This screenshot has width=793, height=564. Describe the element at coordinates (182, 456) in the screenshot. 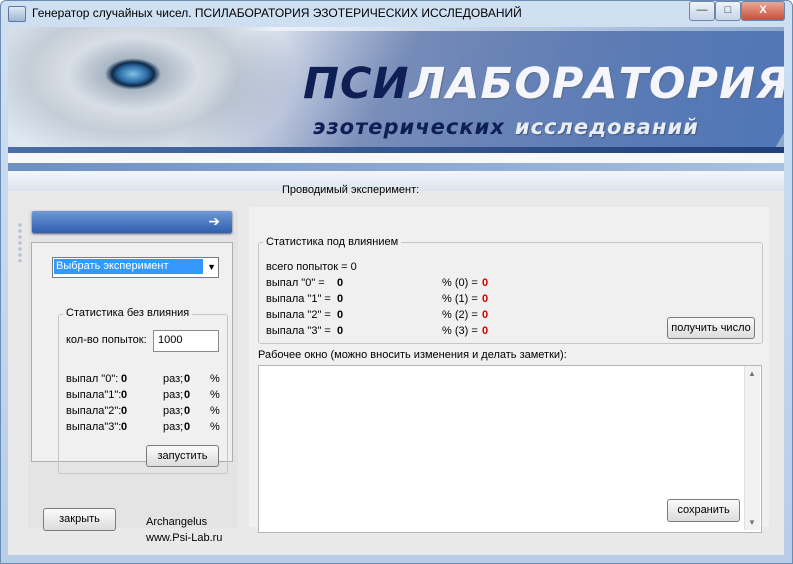

I see `start-button: запустить` at that location.